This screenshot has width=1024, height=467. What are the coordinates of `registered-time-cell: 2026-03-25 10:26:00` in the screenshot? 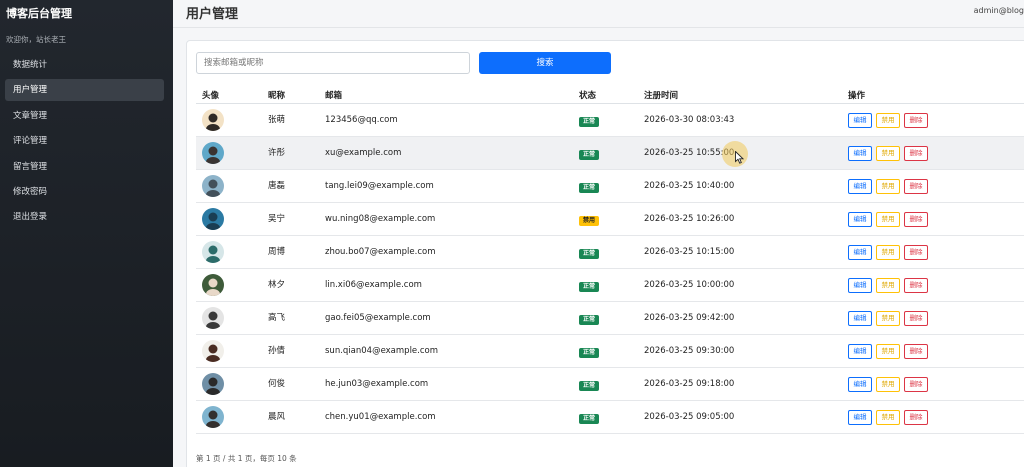 It's located at (689, 219).